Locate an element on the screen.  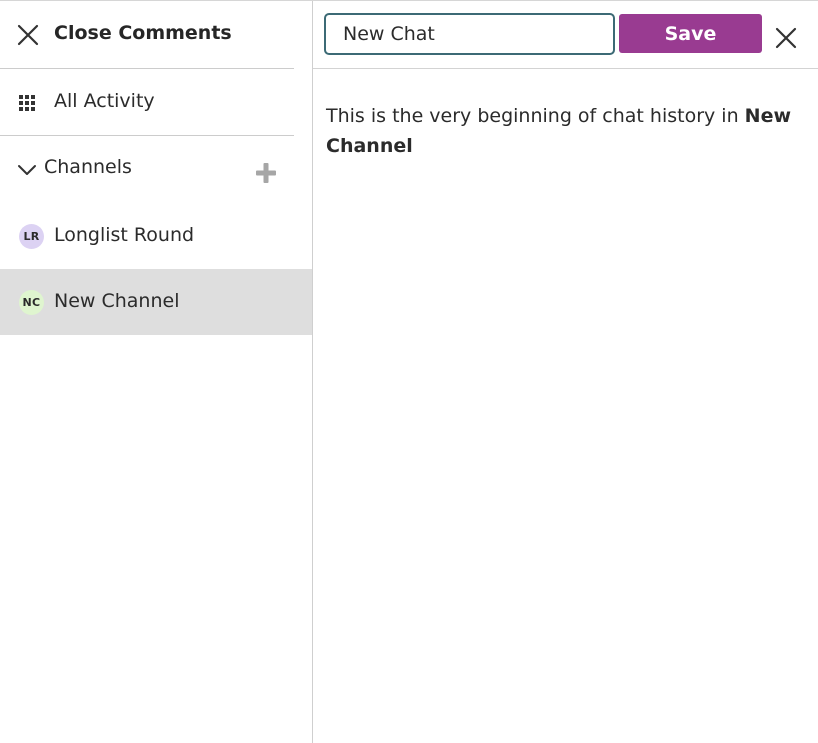
chat-name-input is located at coordinates (469, 34).